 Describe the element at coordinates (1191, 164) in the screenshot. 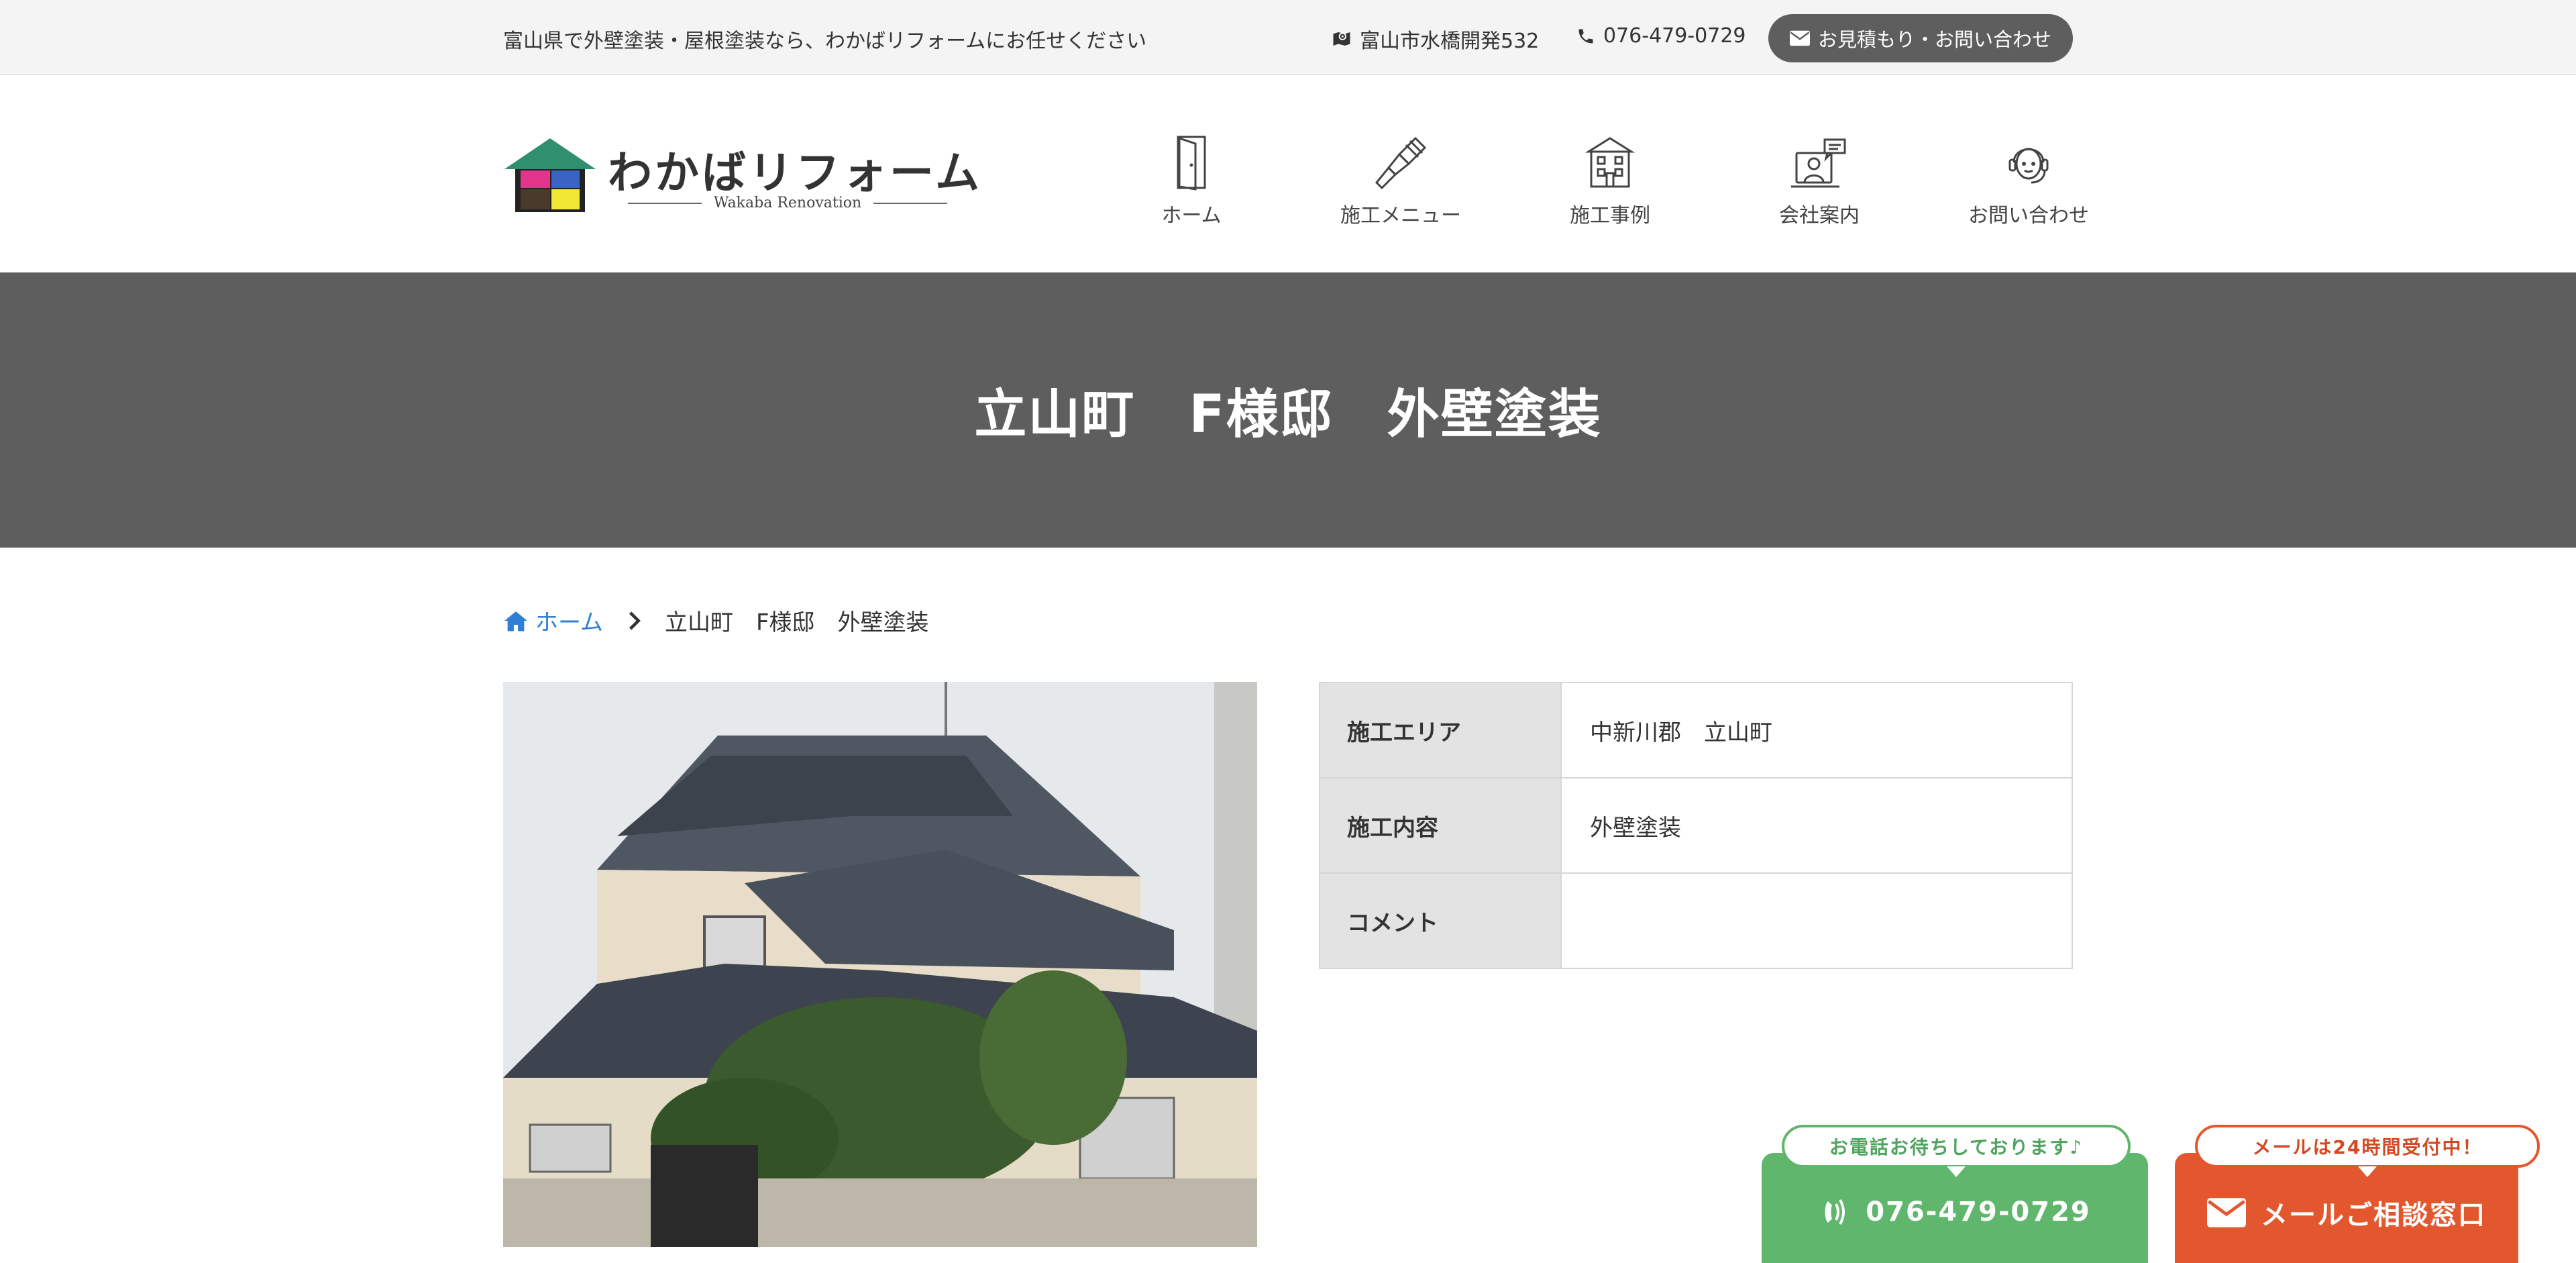

I see `door-icon` at that location.